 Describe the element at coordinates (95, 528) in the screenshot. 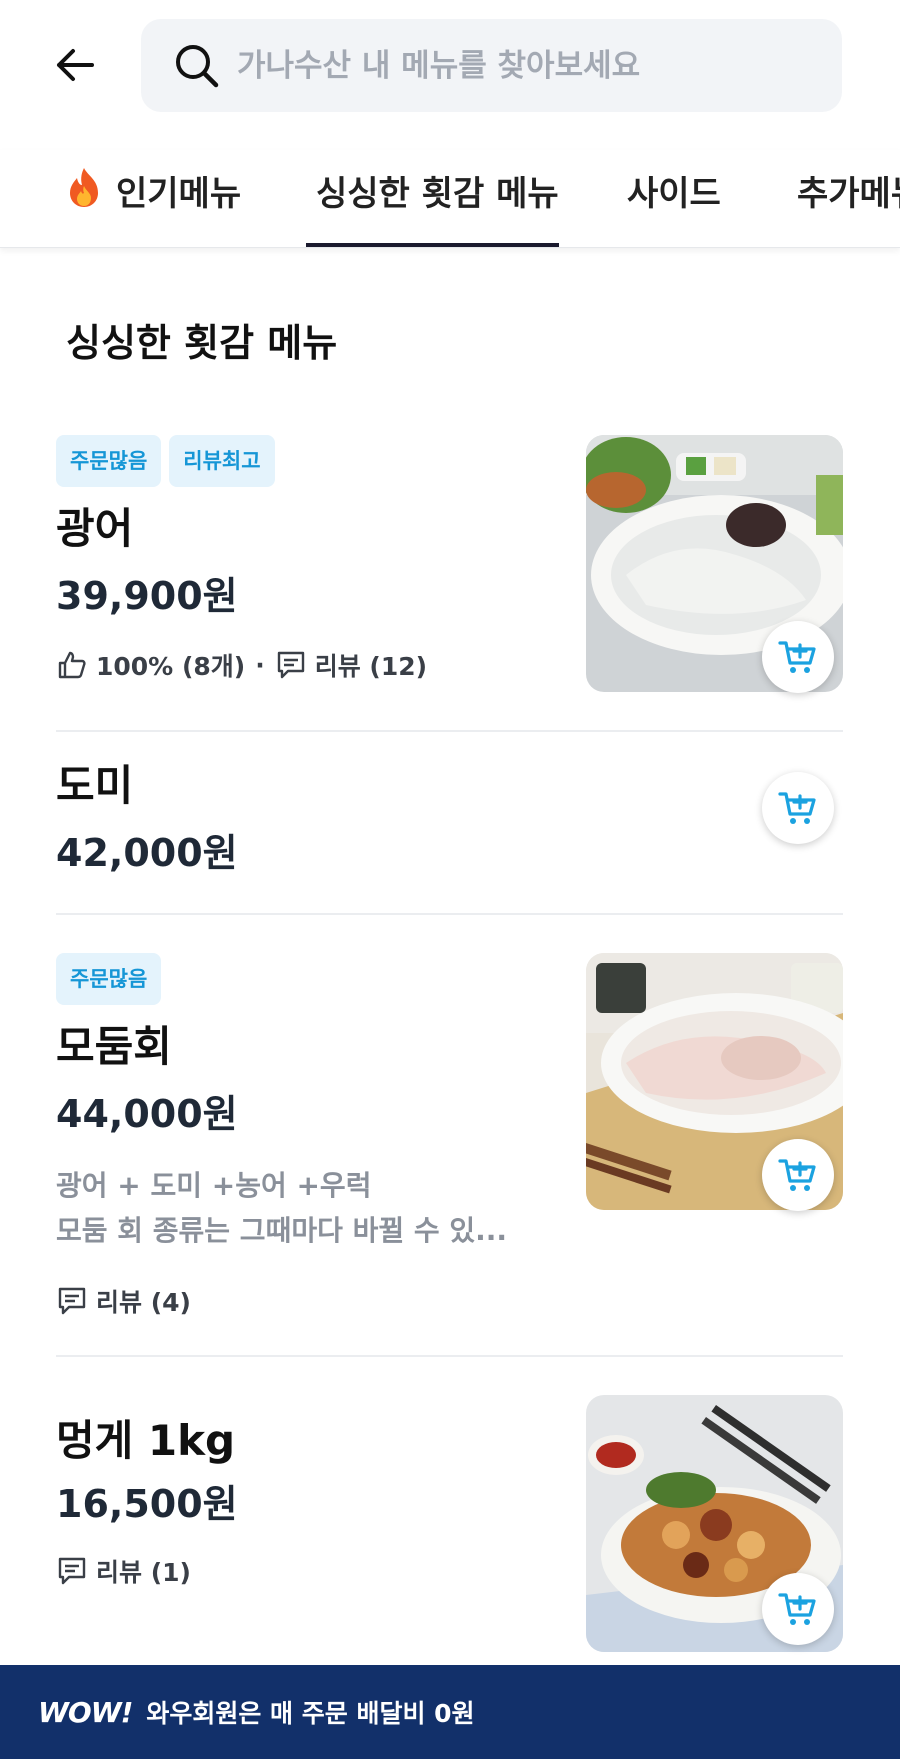

I see `item-name: 광어` at that location.